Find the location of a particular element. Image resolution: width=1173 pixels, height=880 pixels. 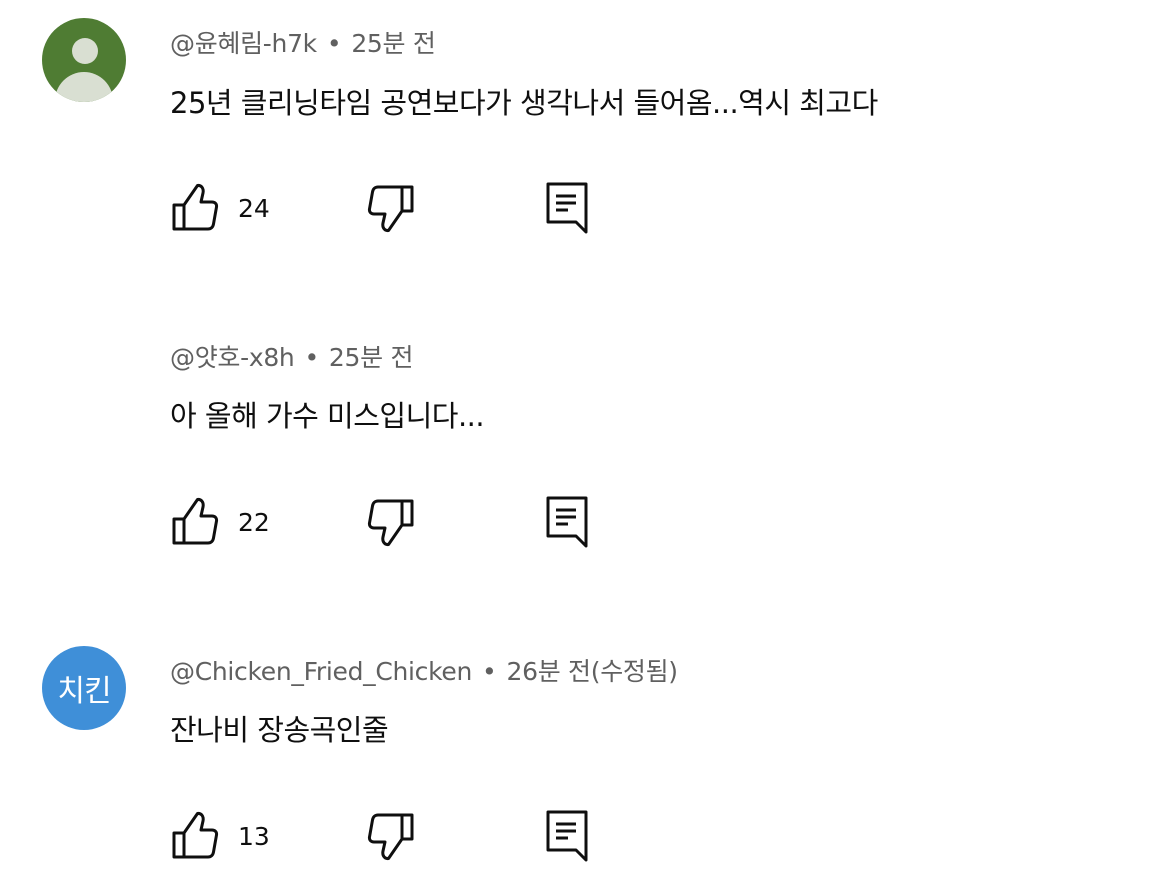

comment-actions: 24 is located at coordinates (400, 208).